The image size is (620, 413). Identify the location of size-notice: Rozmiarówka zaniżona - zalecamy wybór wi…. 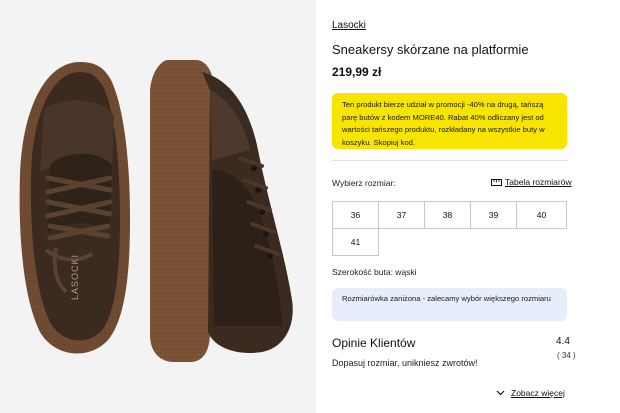
(449, 304).